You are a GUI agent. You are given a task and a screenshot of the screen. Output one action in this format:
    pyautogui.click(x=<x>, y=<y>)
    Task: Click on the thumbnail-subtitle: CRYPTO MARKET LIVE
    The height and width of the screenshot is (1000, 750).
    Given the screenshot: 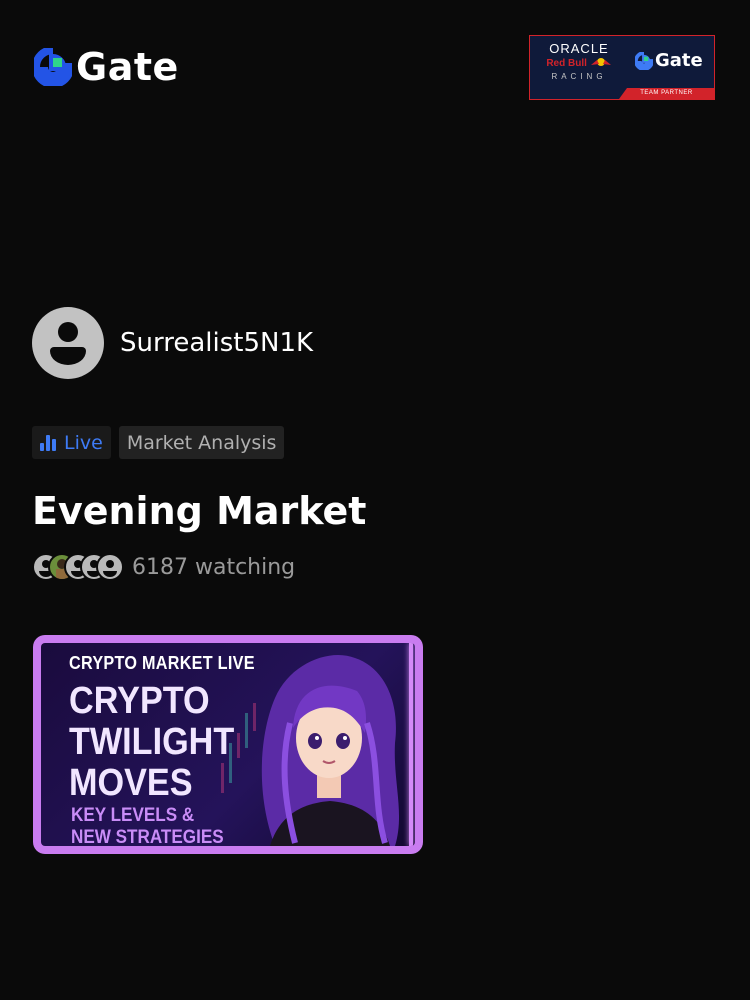 What is the action you would take?
    pyautogui.click(x=162, y=663)
    